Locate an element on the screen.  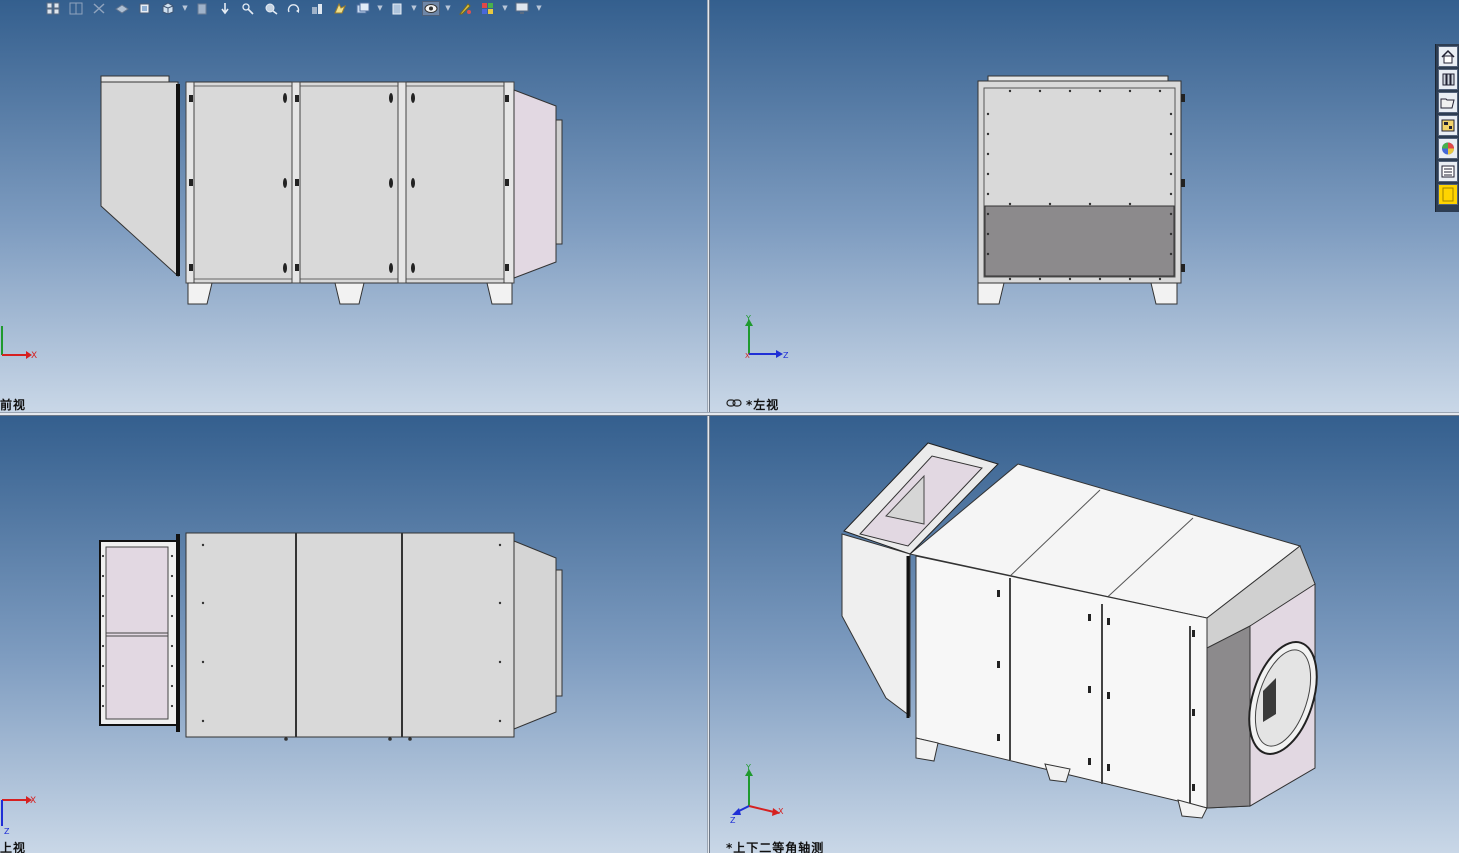
sticky-notes-icon is located at coordinates (1447, 194).